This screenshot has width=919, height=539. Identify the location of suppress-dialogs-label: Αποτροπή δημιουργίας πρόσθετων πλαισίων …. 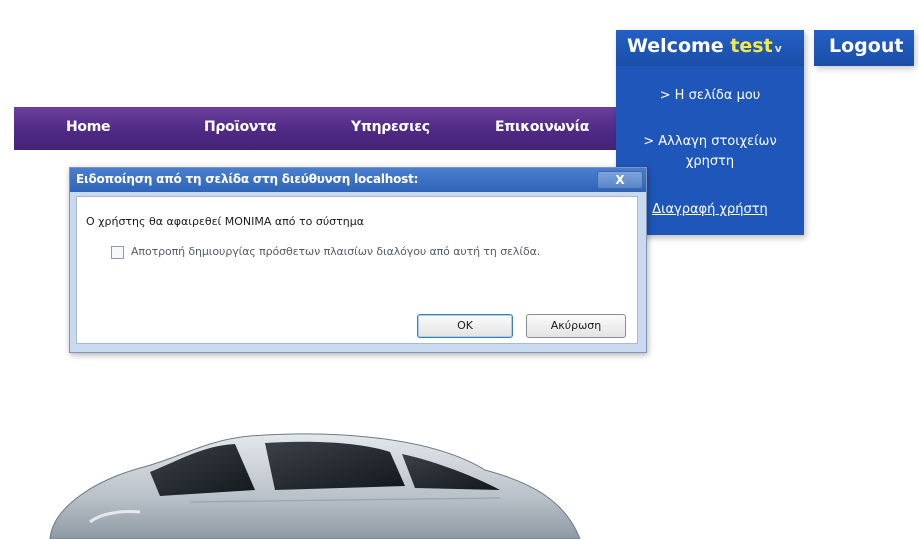
(335, 251).